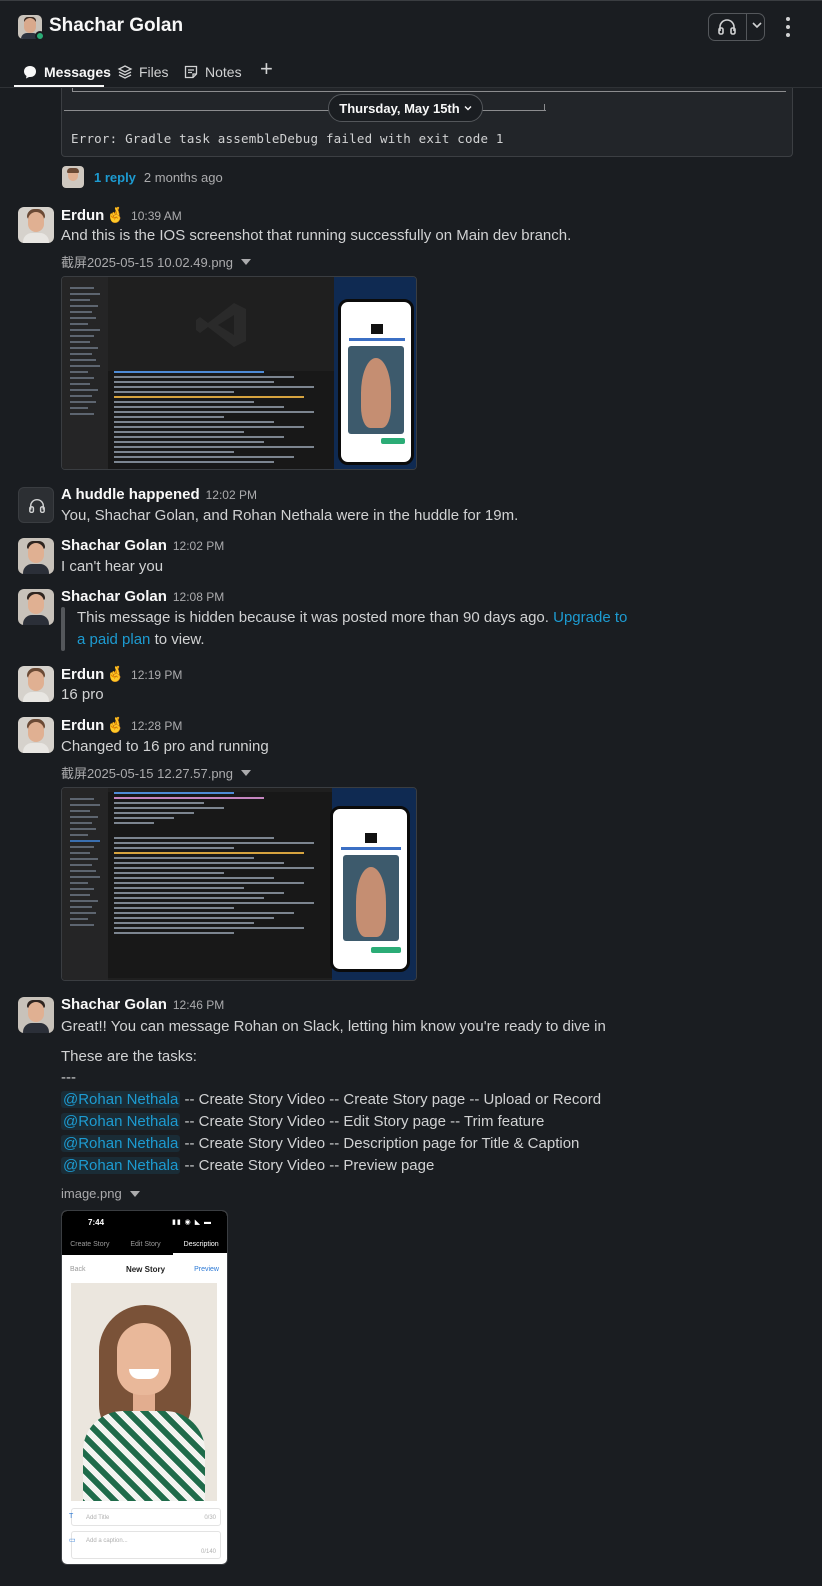  What do you see at coordinates (63, 629) in the screenshot?
I see `hidden-message-bar` at bounding box center [63, 629].